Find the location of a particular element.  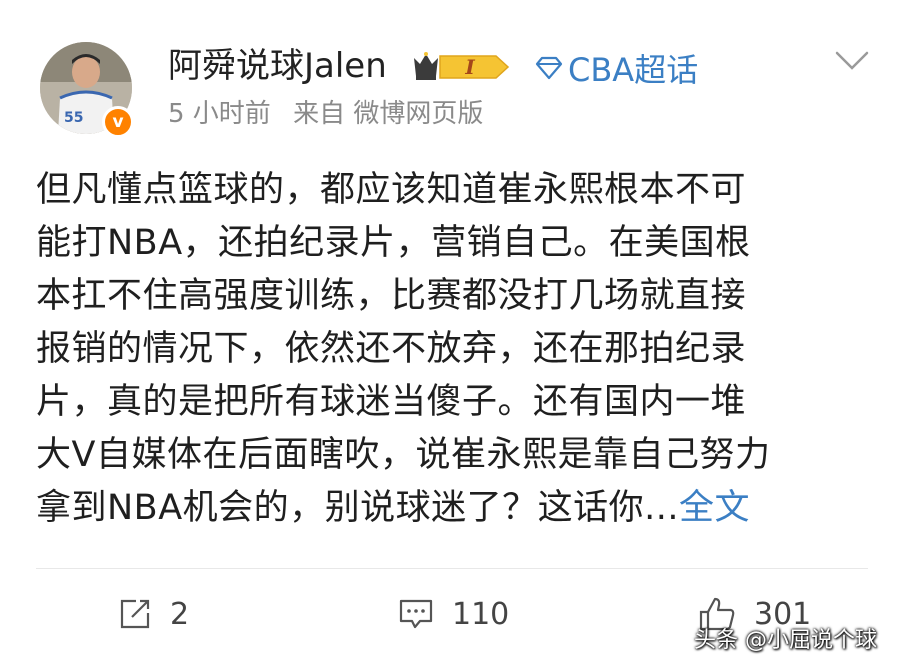

author-name: 阿舜说球Jalen is located at coordinates (277, 66).